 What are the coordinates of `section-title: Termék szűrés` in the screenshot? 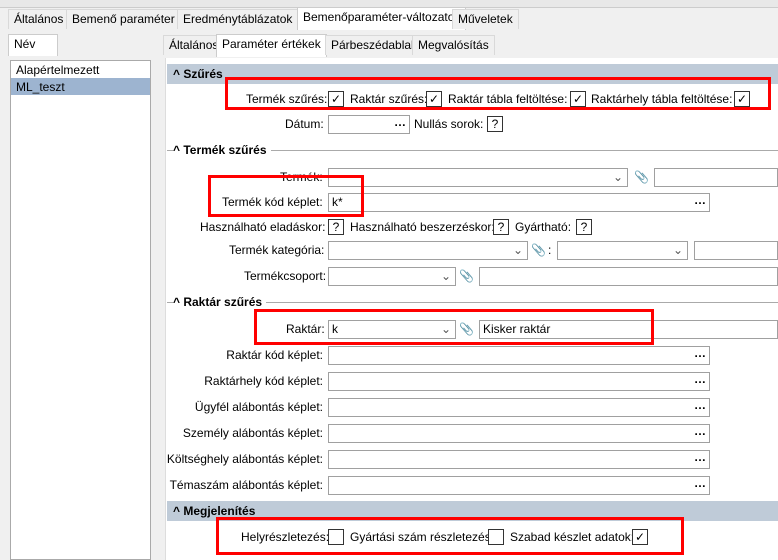 It's located at (225, 150).